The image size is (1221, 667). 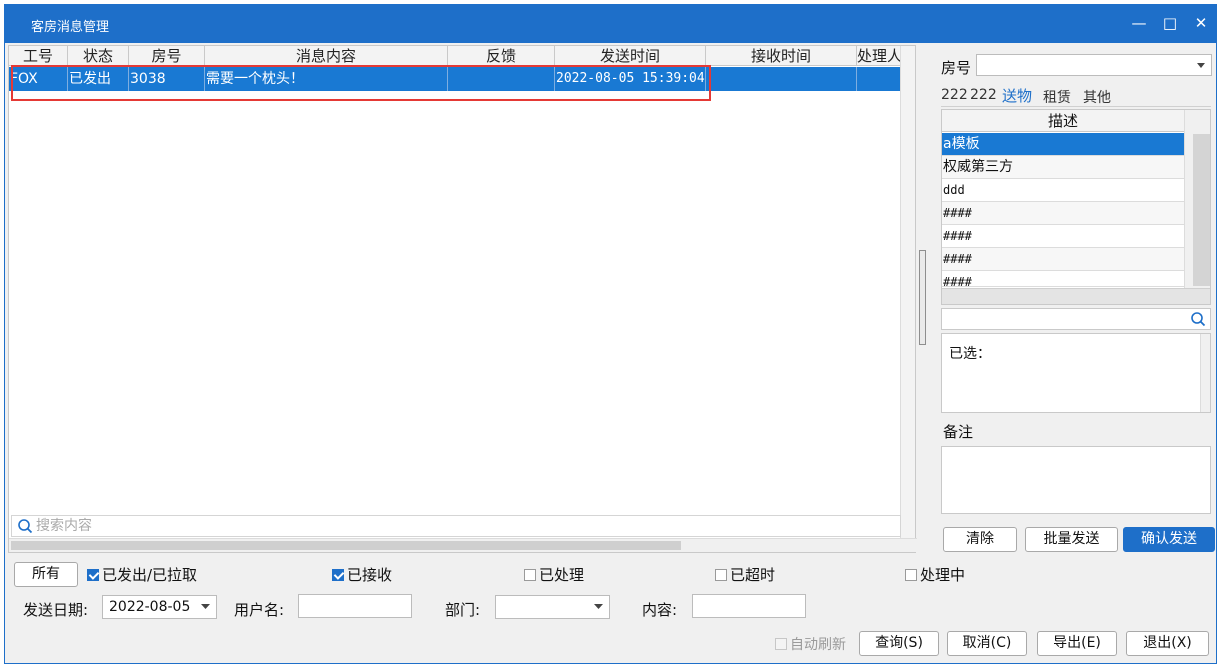 What do you see at coordinates (1017, 95) in the screenshot?
I see `tab-delivery: 送物` at bounding box center [1017, 95].